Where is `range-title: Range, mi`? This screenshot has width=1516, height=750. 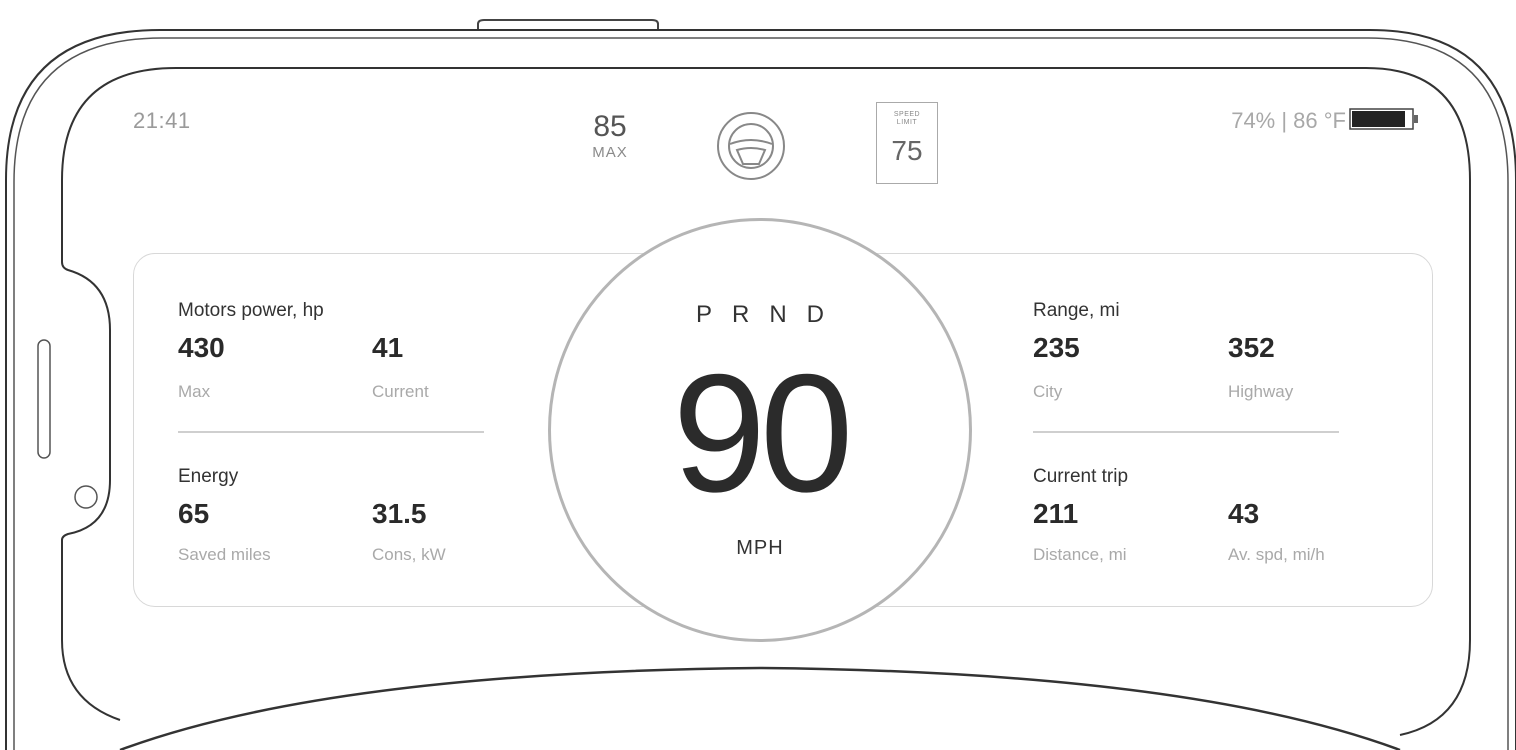
range-title: Range, mi is located at coordinates (1076, 310).